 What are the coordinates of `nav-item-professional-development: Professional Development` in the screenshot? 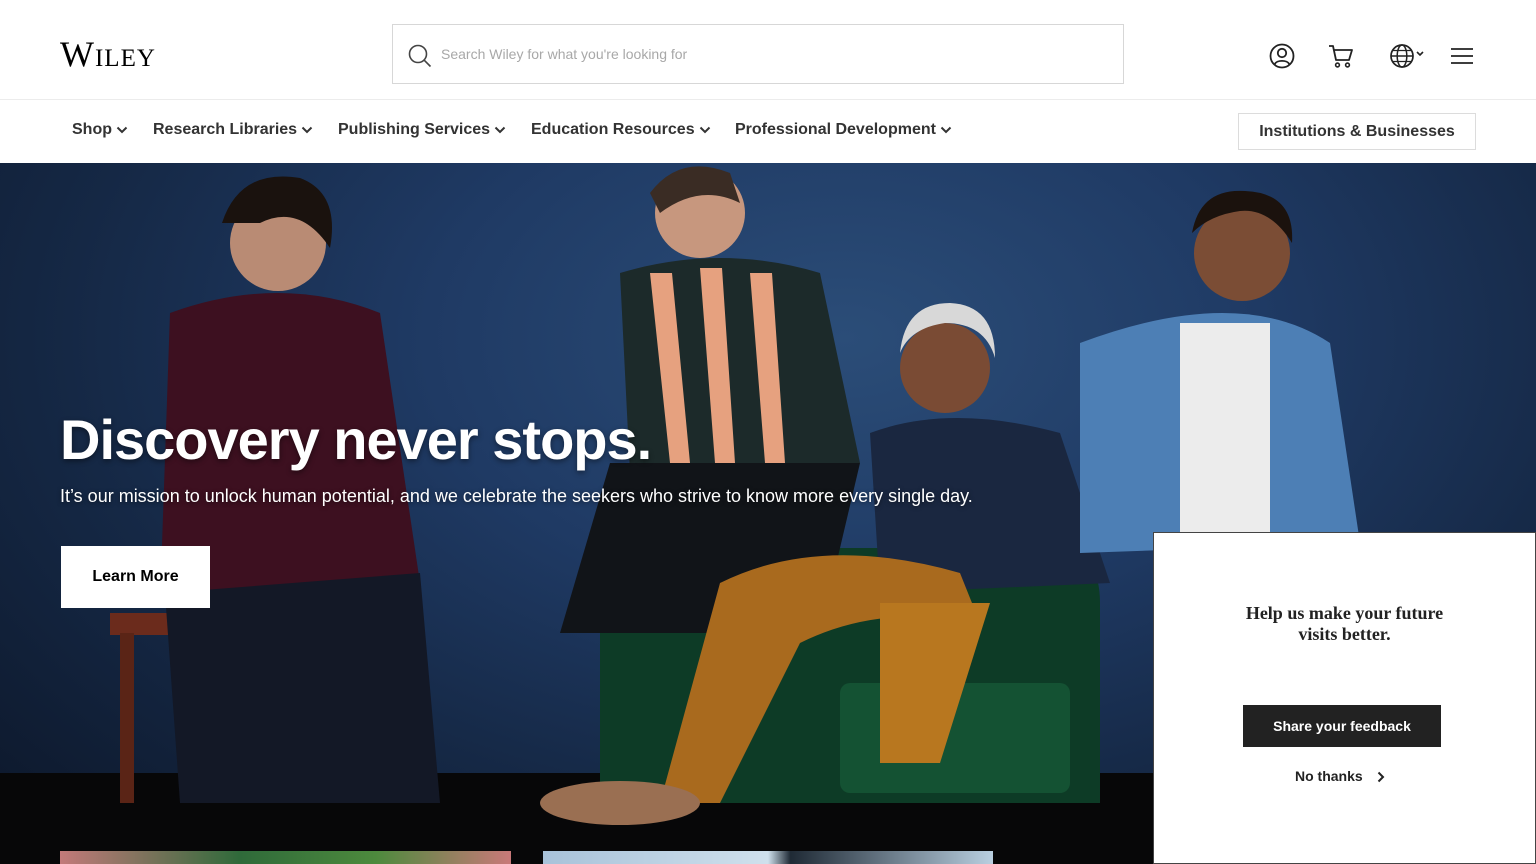 It's located at (843, 130).